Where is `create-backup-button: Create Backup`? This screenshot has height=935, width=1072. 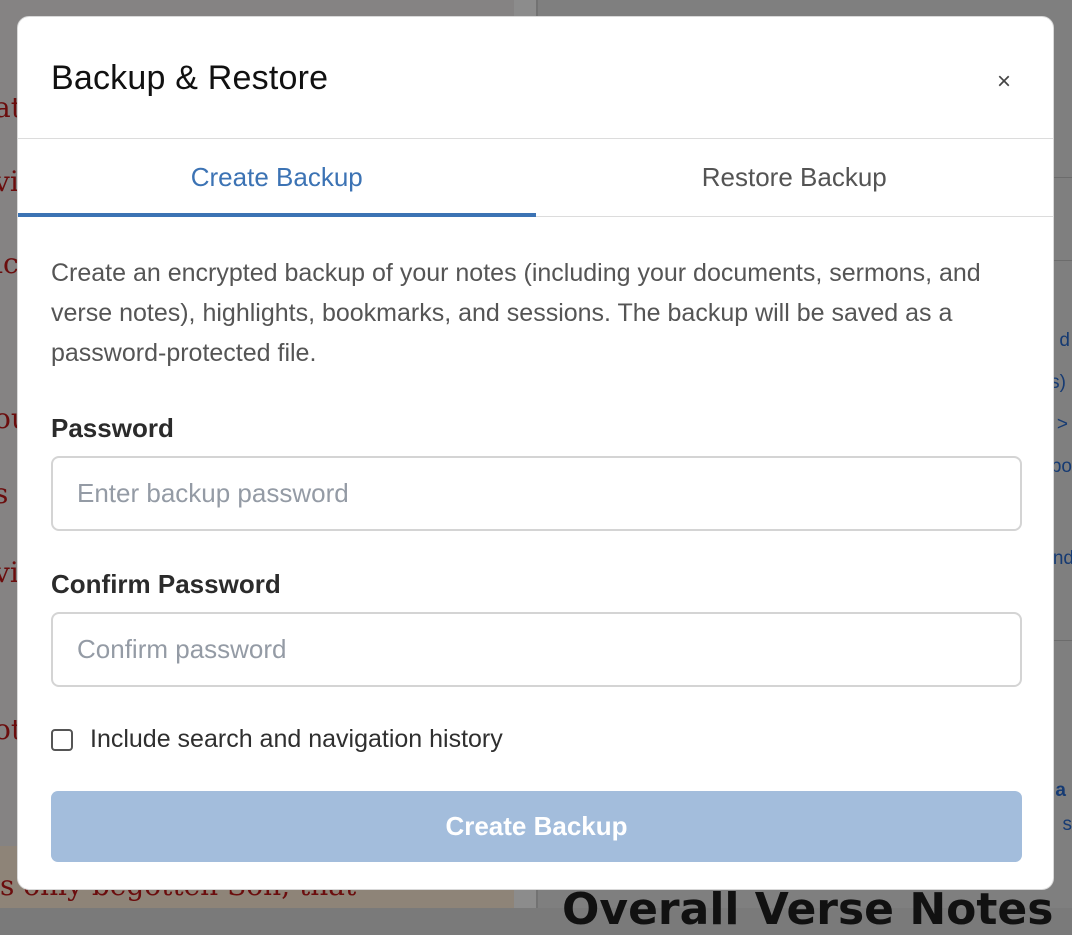
create-backup-button: Create Backup is located at coordinates (536, 826).